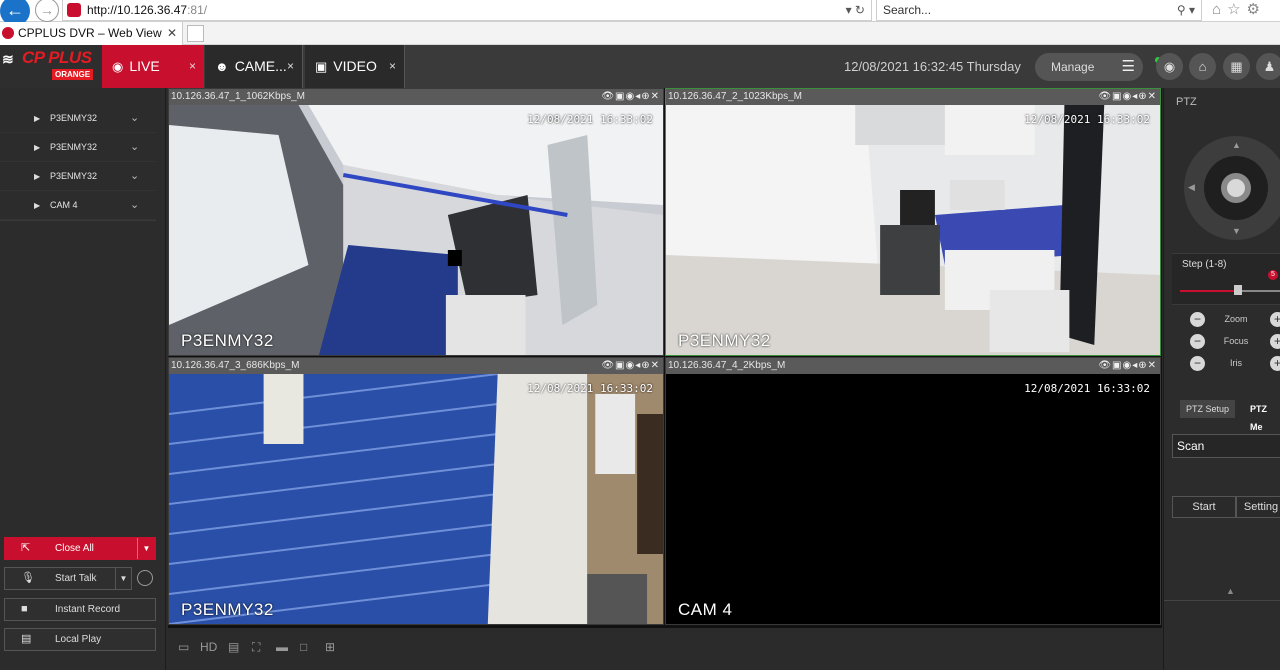 The image size is (1280, 670). I want to click on zoom-minus-button: −, so click(1197, 319).